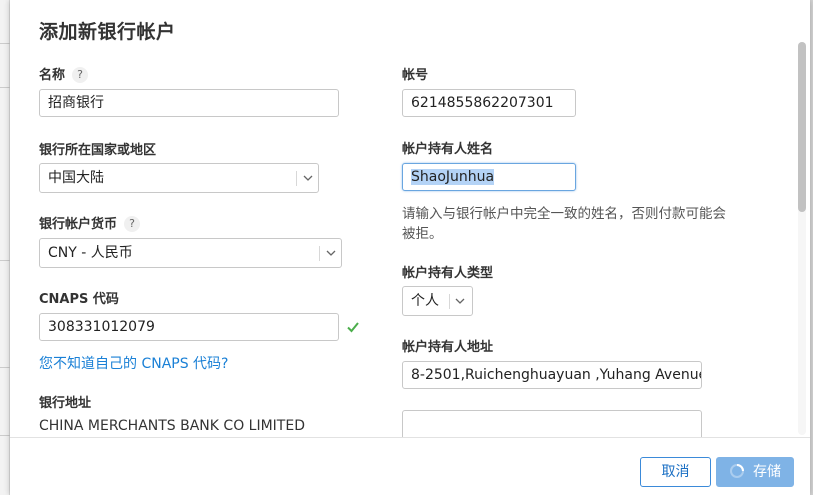  Describe the element at coordinates (353, 327) in the screenshot. I see `checkmark-icon` at that location.